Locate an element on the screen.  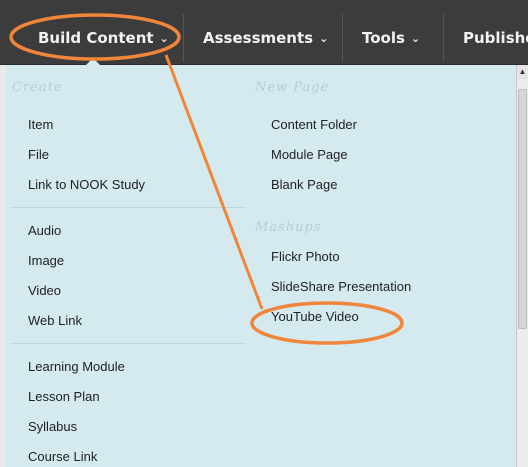
menu-item-image: Image is located at coordinates (46, 260).